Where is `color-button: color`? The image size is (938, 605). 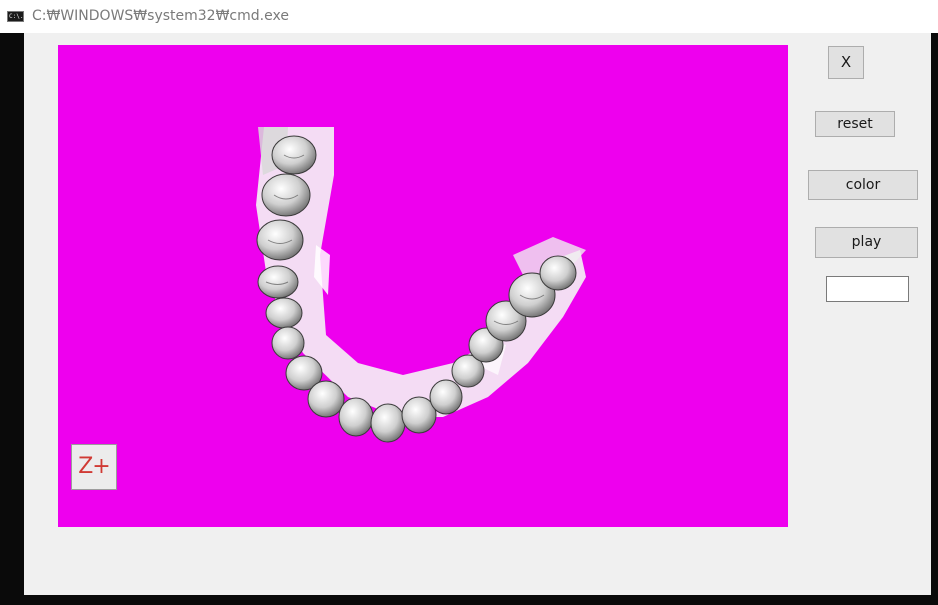
color-button: color is located at coordinates (863, 185).